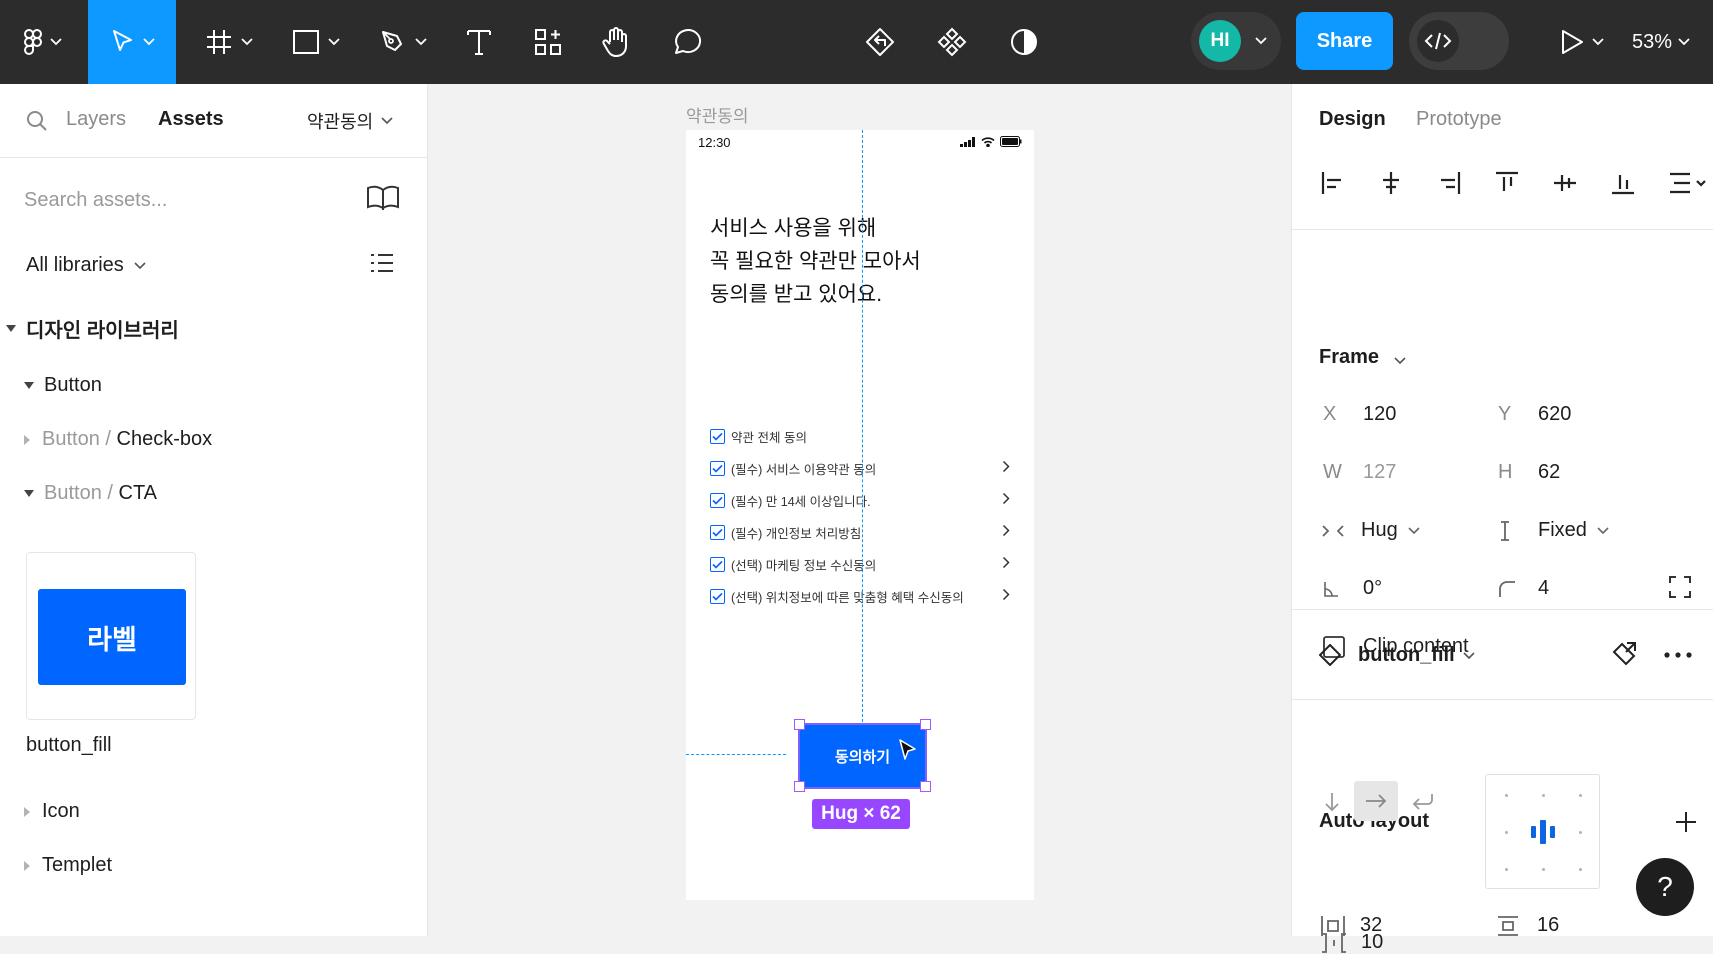  I want to click on x-field: X 120, so click(1359, 414).